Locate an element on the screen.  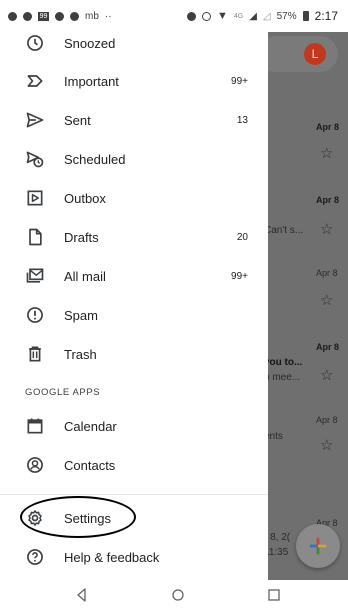
wifi-icon: ▼ is located at coordinates (222, 16).